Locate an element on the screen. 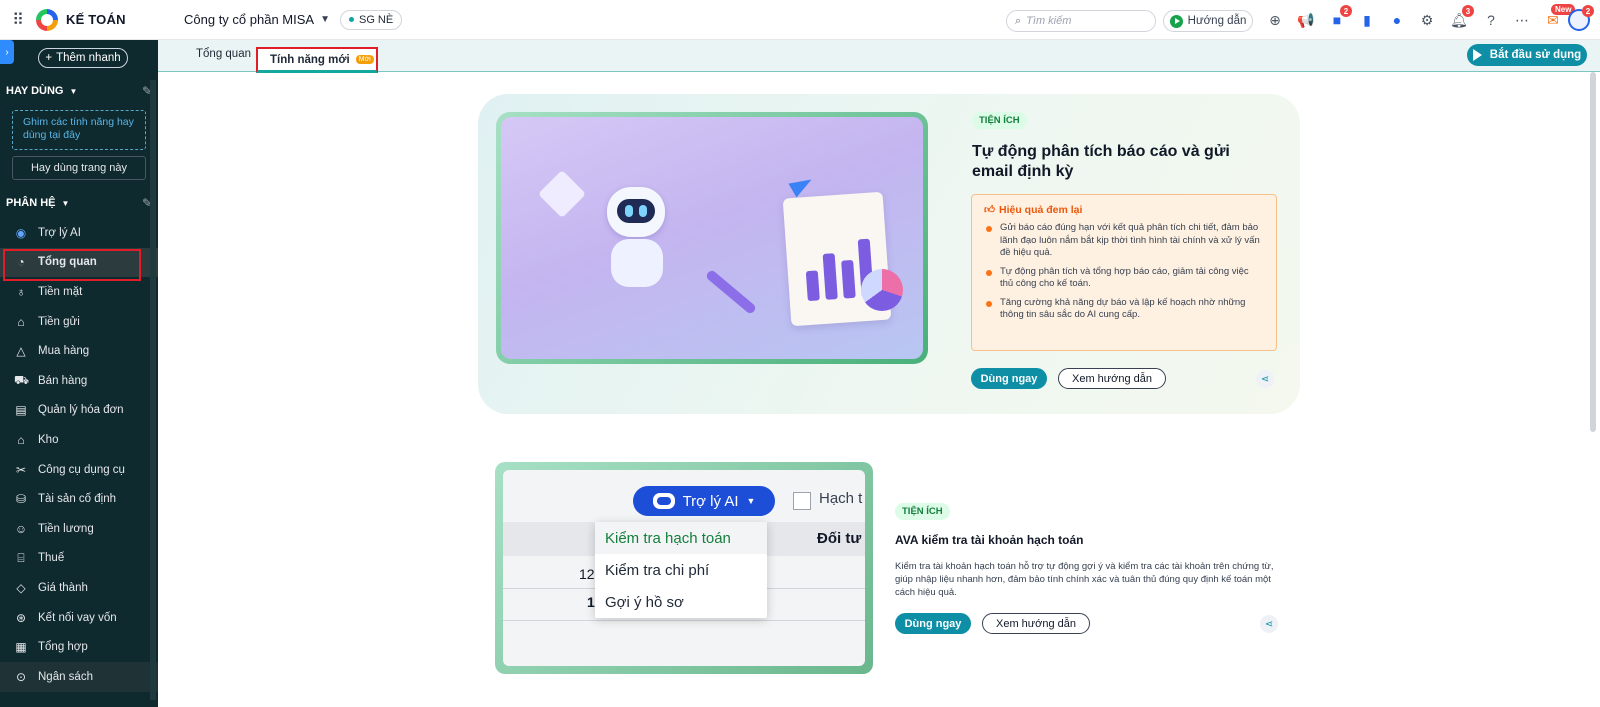 The width and height of the screenshot is (1600, 707). cart-badge: 2 is located at coordinates (1346, 11).